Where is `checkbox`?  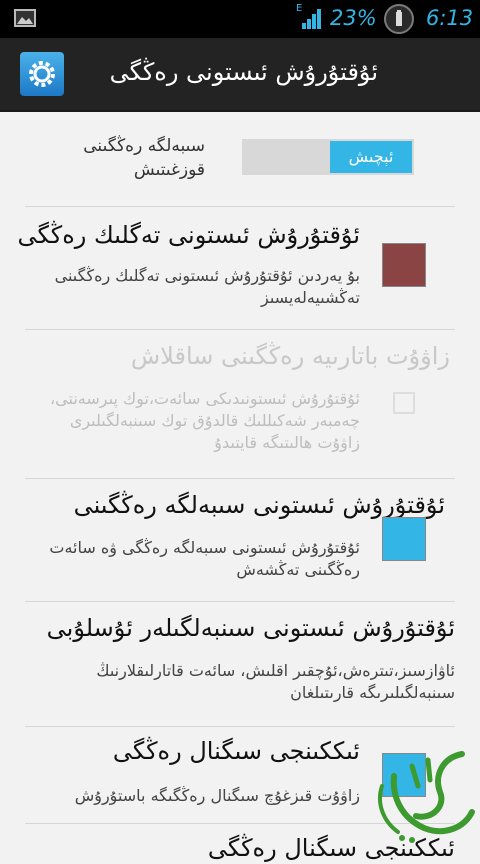
checkbox is located at coordinates (404, 403).